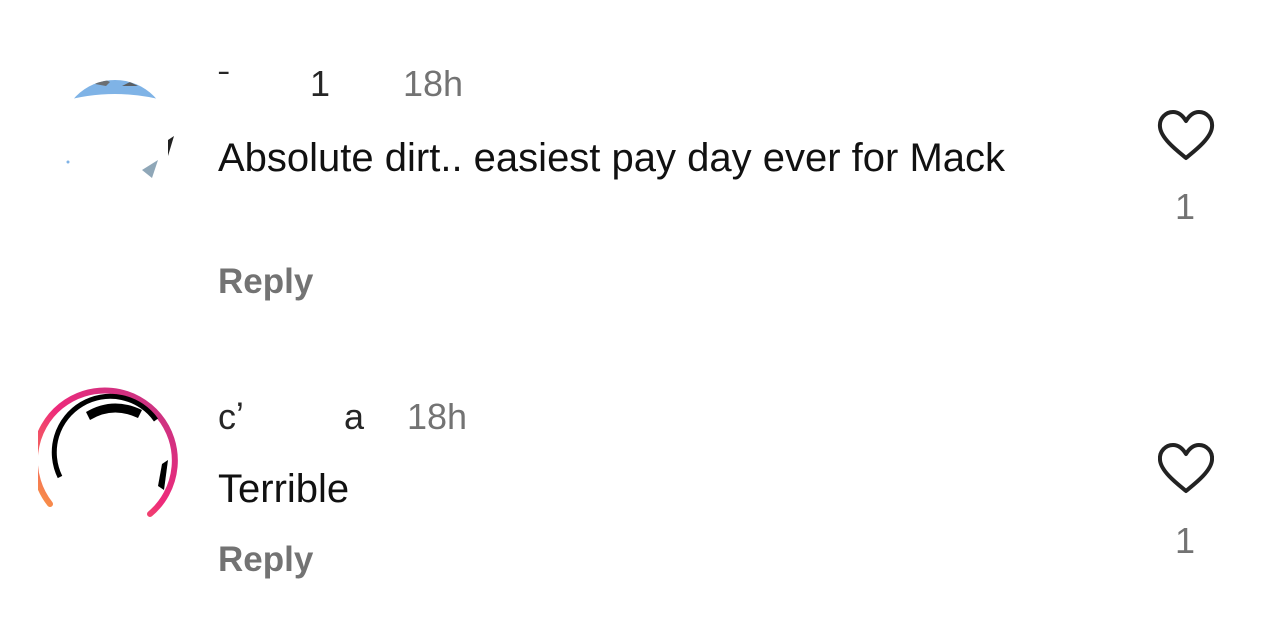 This screenshot has width=1280, height=639. I want to click on profile-photo-sky-icon, so click(117, 135).